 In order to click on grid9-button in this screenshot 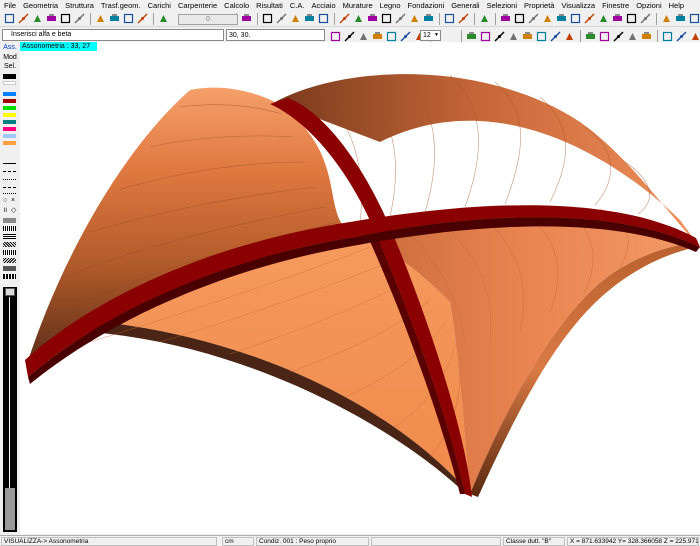, I will do `click(617, 18)`.